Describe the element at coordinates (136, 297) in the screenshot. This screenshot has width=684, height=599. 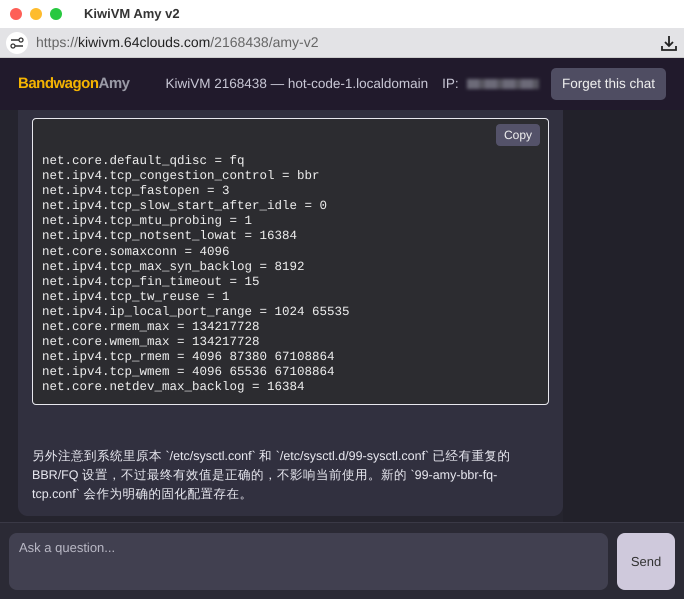
I see `code-line: net.ipv4.tcp_tw_reuse = 1` at that location.